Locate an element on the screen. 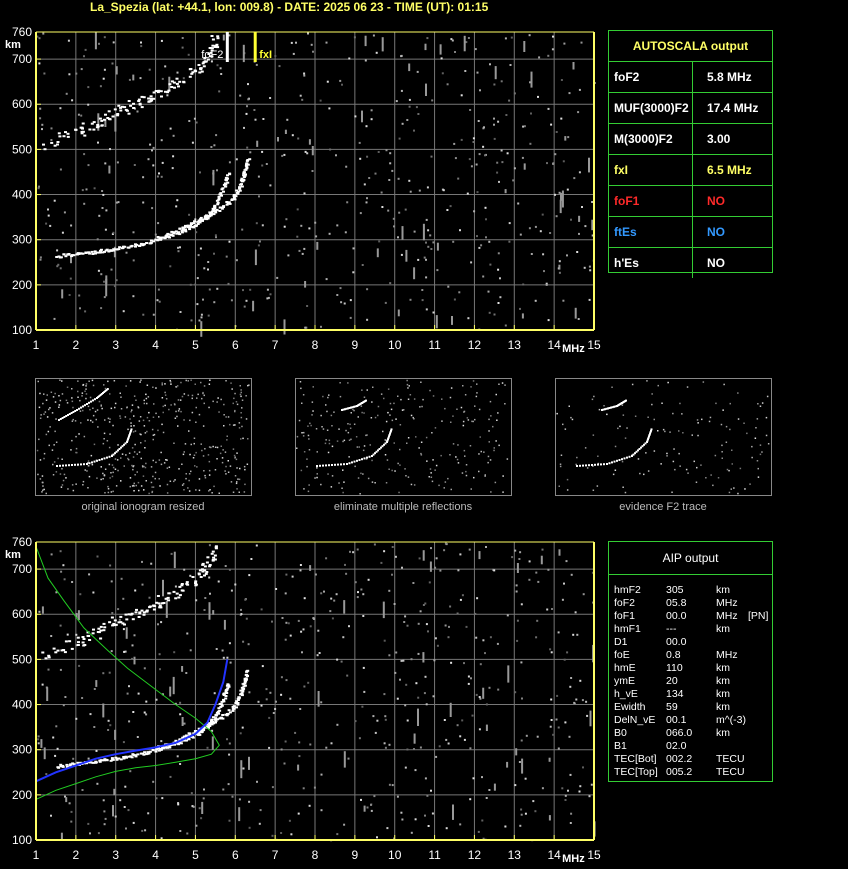 This screenshot has height=869, width=848. autoscala-row: foF1 NO is located at coordinates (690, 200).